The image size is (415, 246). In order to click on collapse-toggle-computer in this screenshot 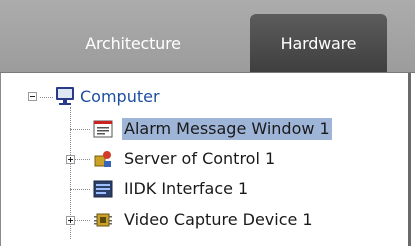, I will do `click(32, 96)`.